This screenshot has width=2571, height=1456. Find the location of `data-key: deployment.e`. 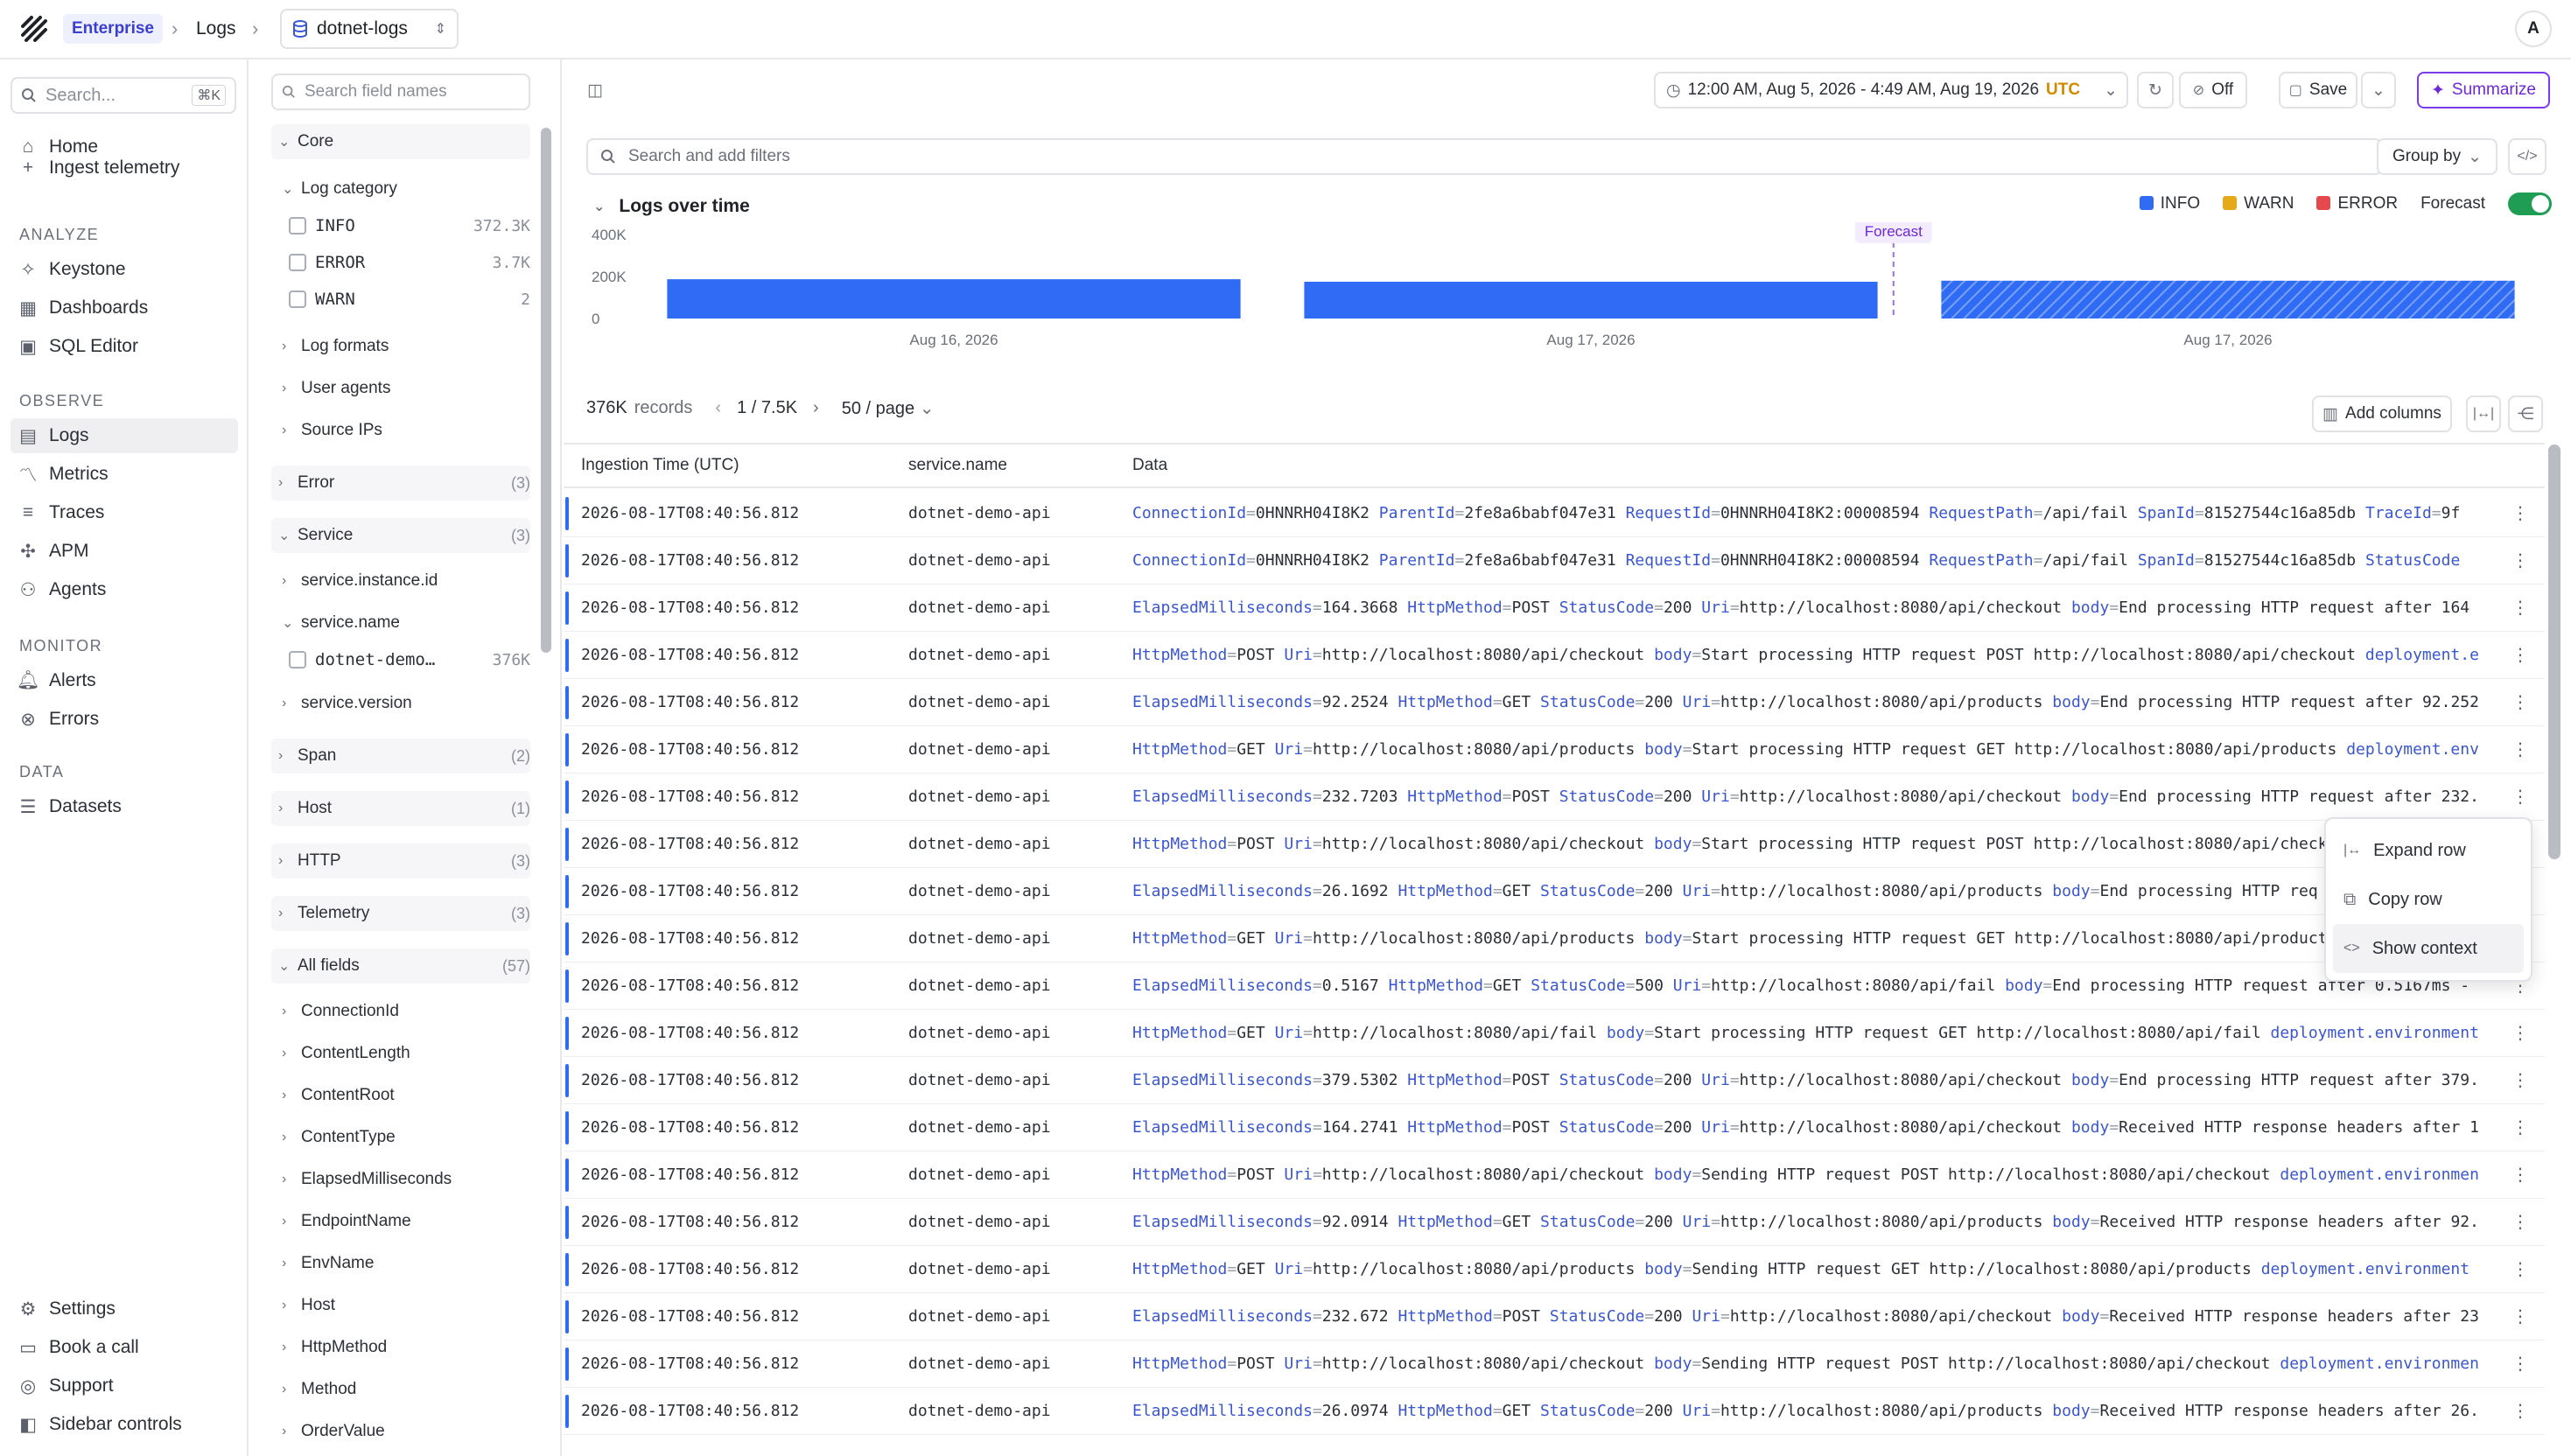

data-key: deployment.e is located at coordinates (2422, 655).